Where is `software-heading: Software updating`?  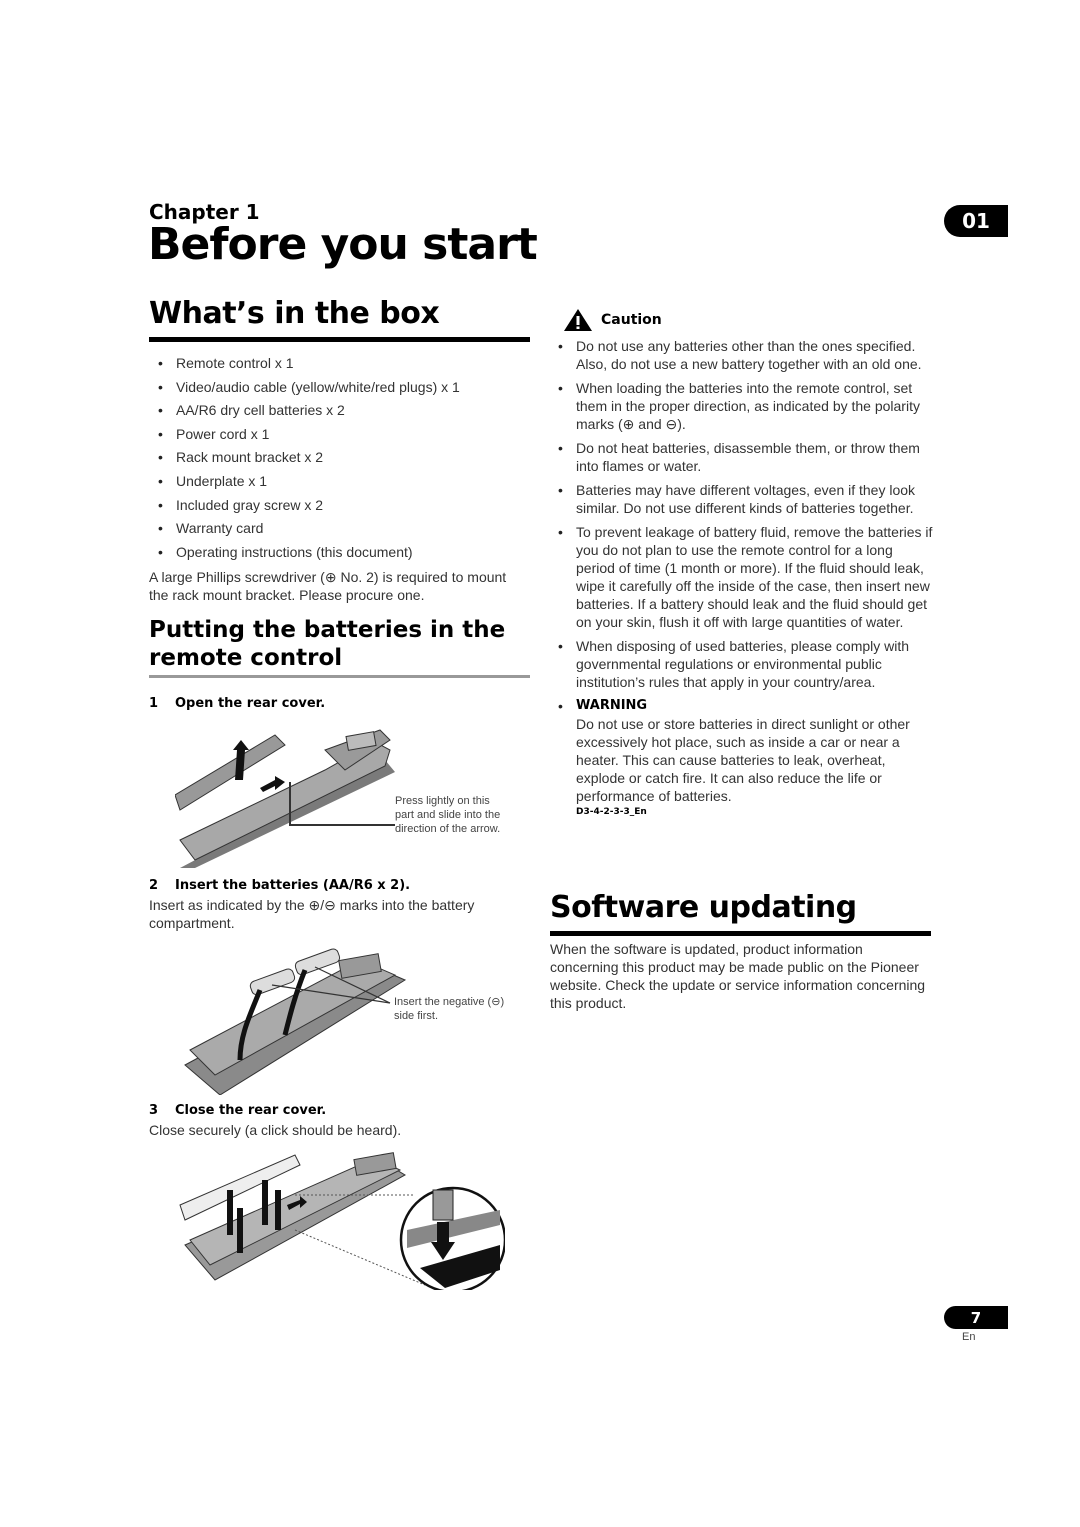 software-heading: Software updating is located at coordinates (703, 907).